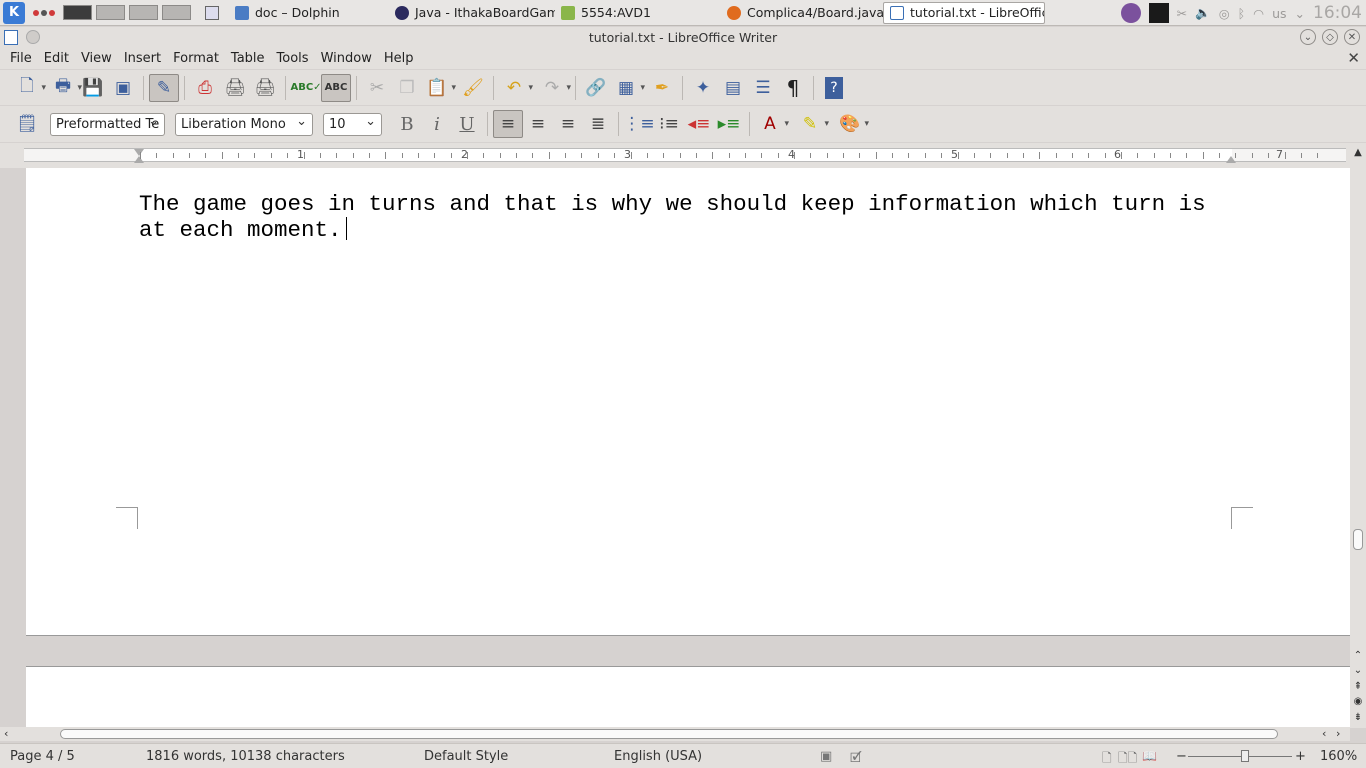  I want to click on copy-icon: ❐, so click(407, 88).